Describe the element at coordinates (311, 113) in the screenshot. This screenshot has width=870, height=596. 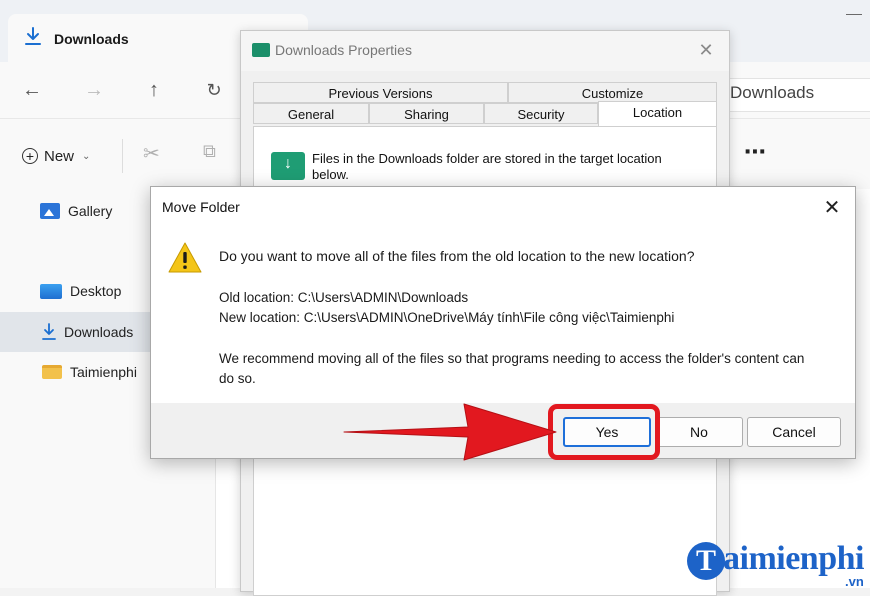
I see `tab-general: General` at that location.